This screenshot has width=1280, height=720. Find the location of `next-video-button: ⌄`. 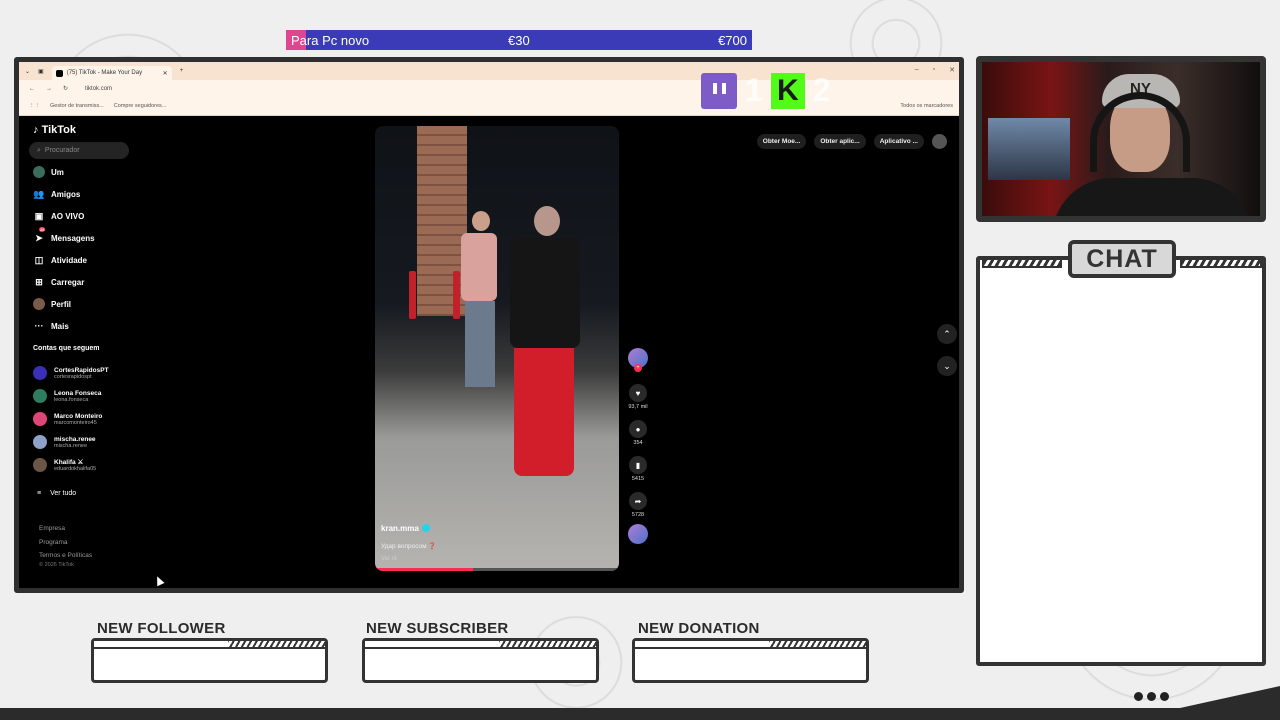

next-video-button: ⌄ is located at coordinates (947, 366).